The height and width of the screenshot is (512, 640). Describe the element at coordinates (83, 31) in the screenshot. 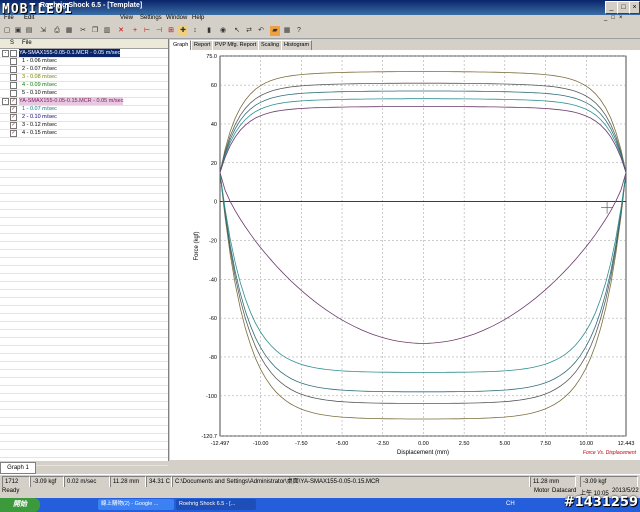

I see `cut-icon: ✂` at that location.